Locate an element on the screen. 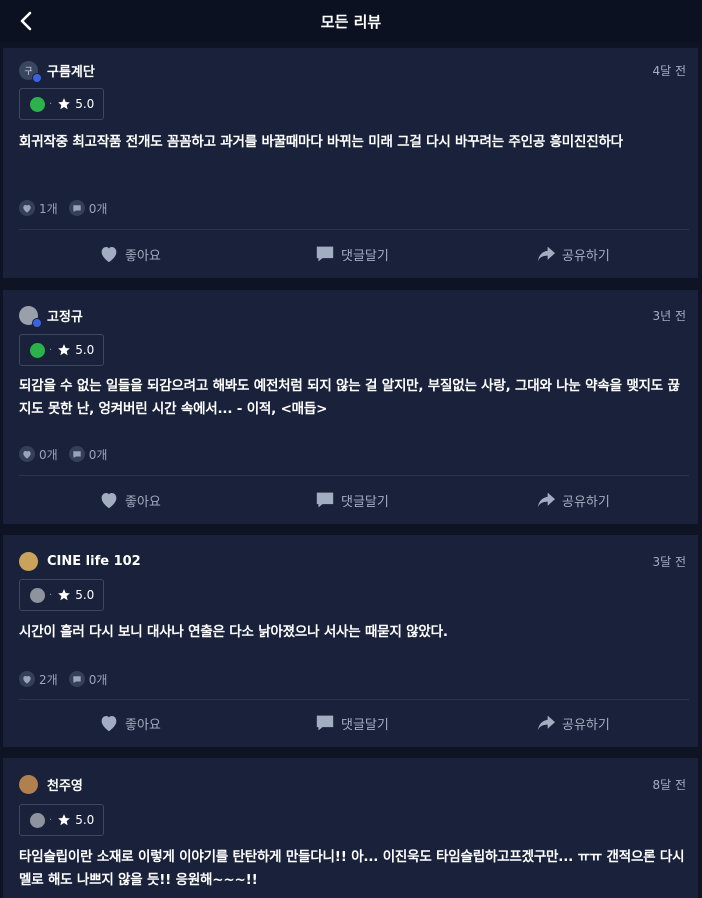  username: 구름계단 is located at coordinates (71, 70).